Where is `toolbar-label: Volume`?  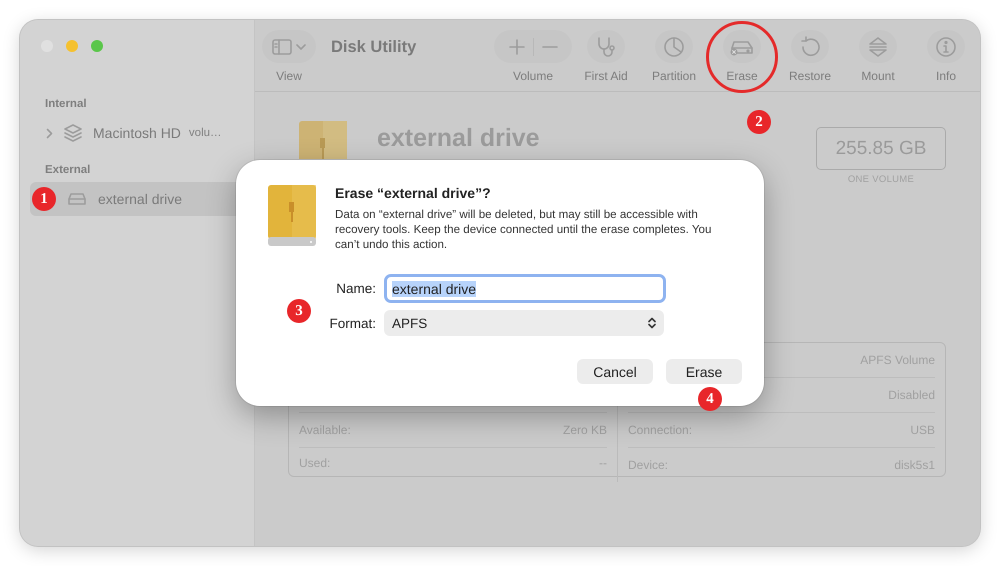
toolbar-label: Volume is located at coordinates (533, 76).